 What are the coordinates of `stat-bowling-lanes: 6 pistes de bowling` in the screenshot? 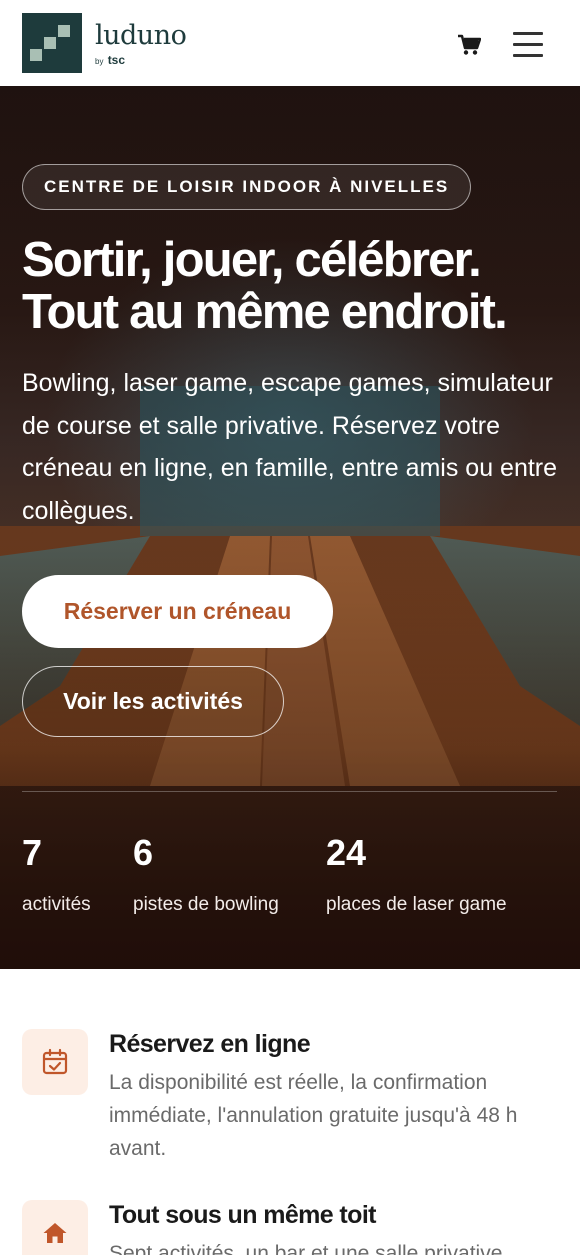 It's located at (206, 874).